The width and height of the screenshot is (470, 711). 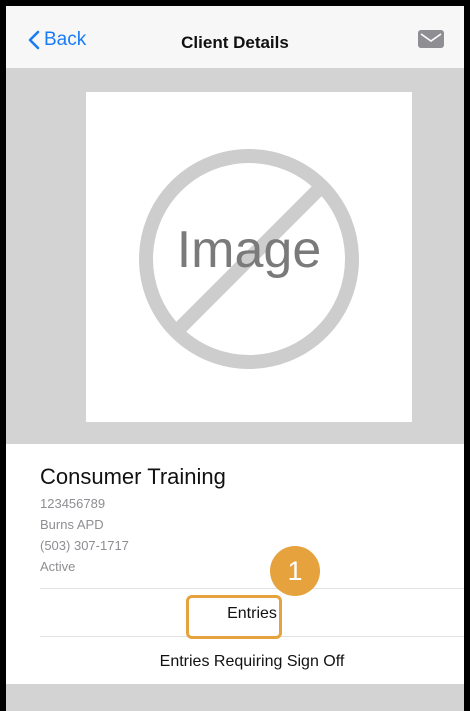 I want to click on client-agency: Burns APD, so click(x=72, y=524).